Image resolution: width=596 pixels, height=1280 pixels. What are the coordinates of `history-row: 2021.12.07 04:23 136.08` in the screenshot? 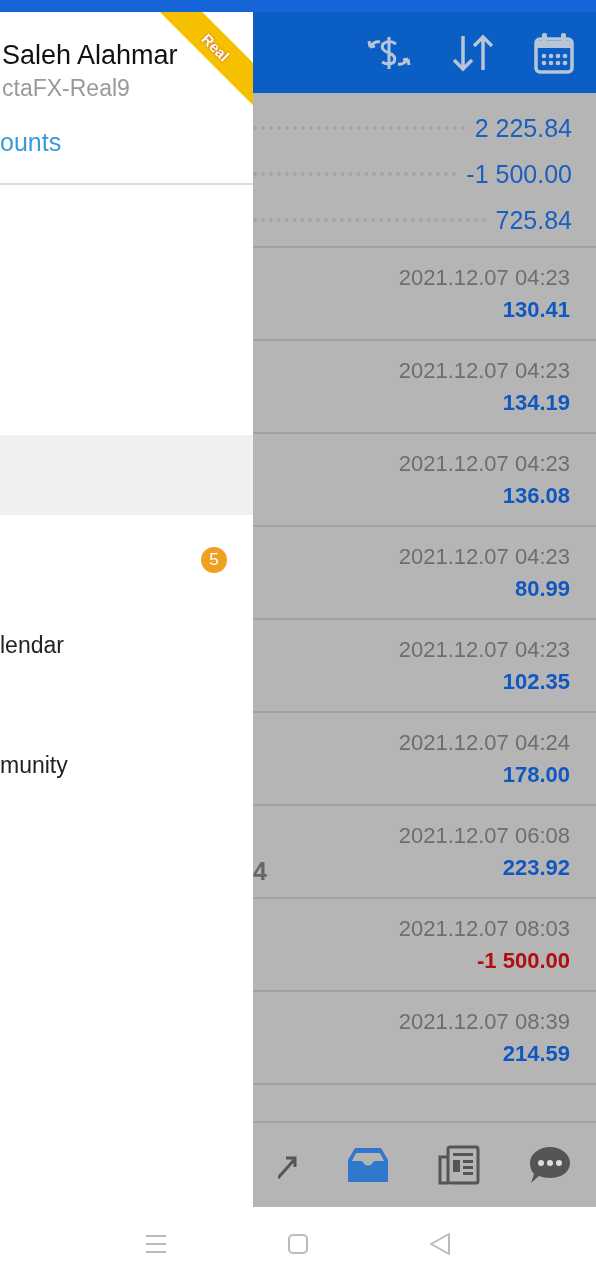 It's located at (424, 480).